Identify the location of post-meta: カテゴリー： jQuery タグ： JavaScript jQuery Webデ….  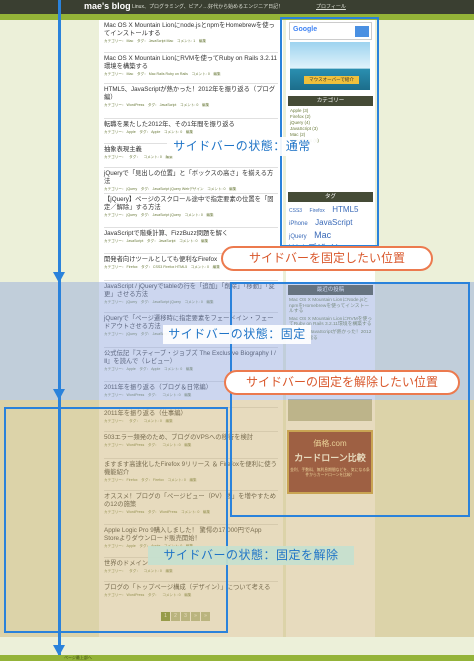
(170, 189).